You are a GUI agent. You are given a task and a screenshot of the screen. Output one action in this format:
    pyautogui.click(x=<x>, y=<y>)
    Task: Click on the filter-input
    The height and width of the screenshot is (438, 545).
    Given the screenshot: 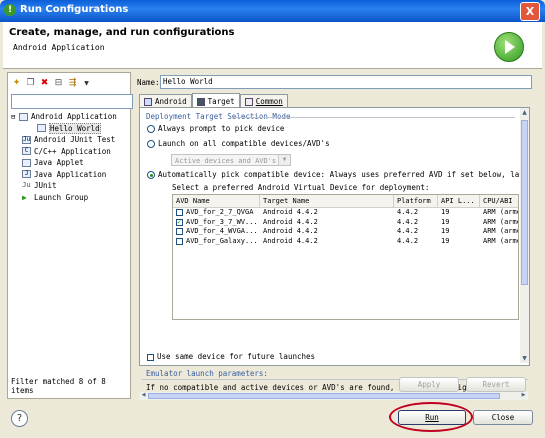 What is the action you would take?
    pyautogui.click(x=72, y=101)
    